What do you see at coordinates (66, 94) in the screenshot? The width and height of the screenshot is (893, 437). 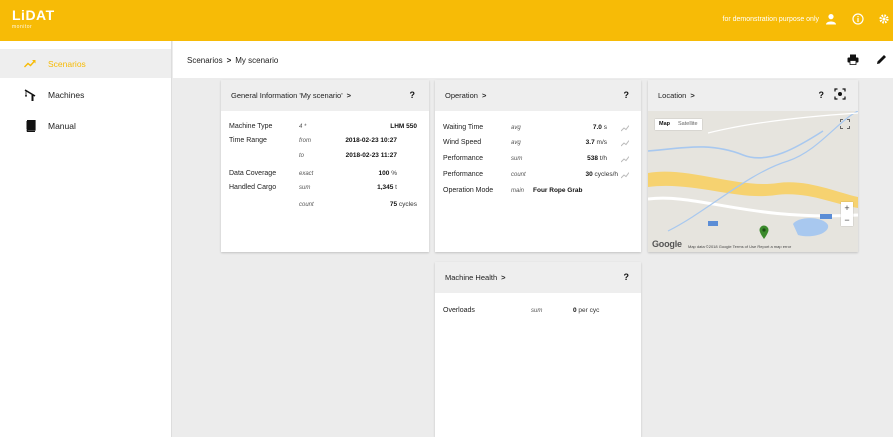 I see `sidebar-item-label: Machines` at bounding box center [66, 94].